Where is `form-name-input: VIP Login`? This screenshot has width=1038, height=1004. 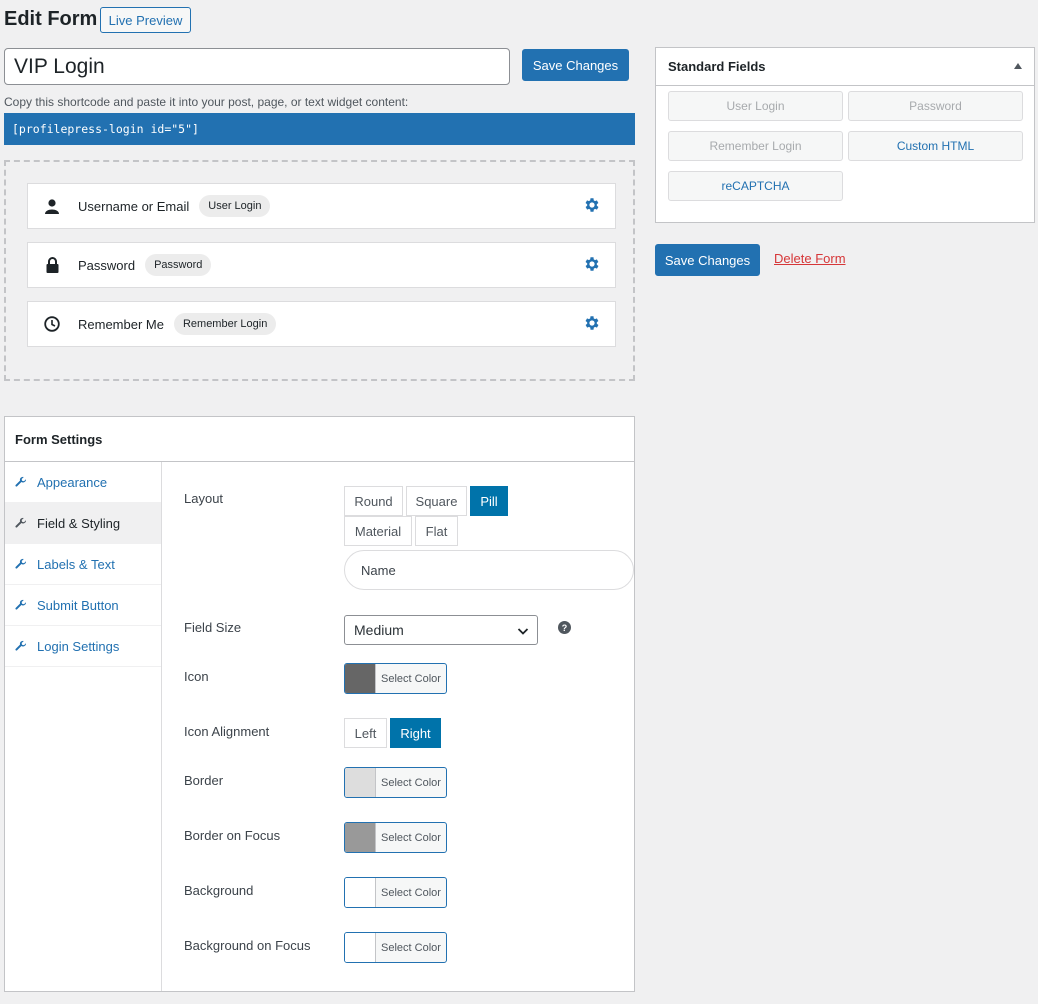 form-name-input: VIP Login is located at coordinates (257, 66).